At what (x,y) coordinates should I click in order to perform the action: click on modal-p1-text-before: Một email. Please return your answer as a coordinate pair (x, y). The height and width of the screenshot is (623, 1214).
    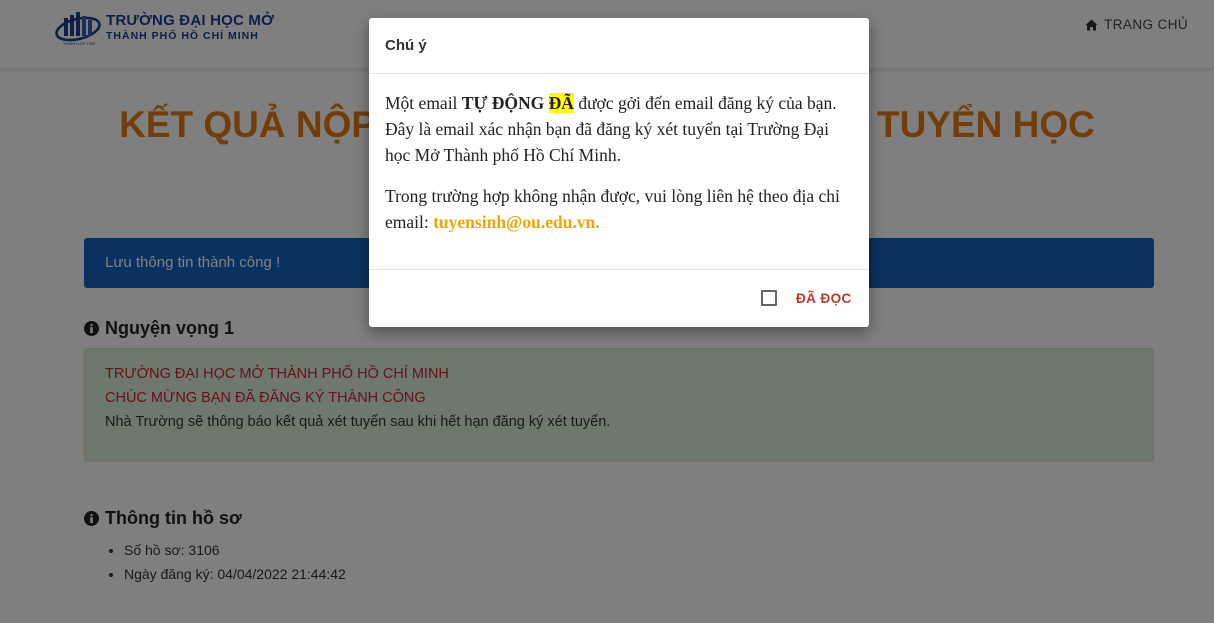
    Looking at the image, I should click on (423, 103).